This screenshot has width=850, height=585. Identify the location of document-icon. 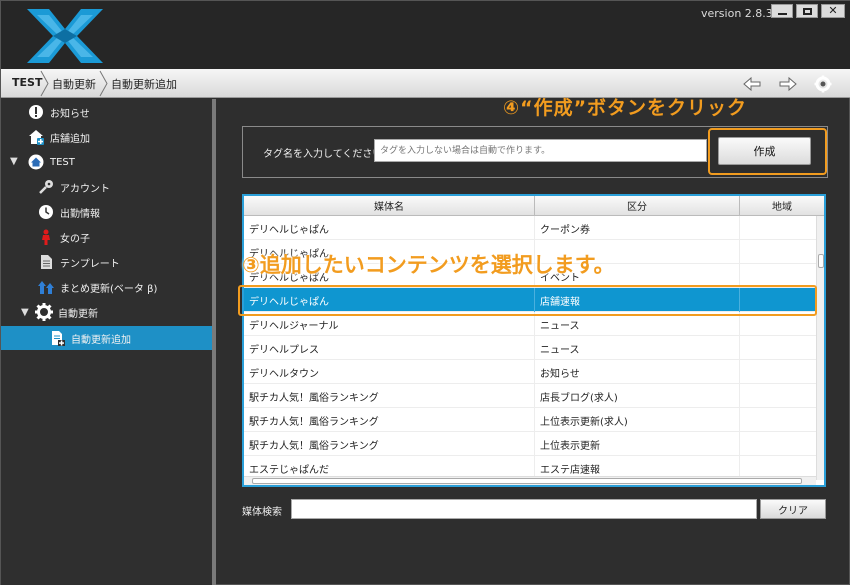
(46, 262).